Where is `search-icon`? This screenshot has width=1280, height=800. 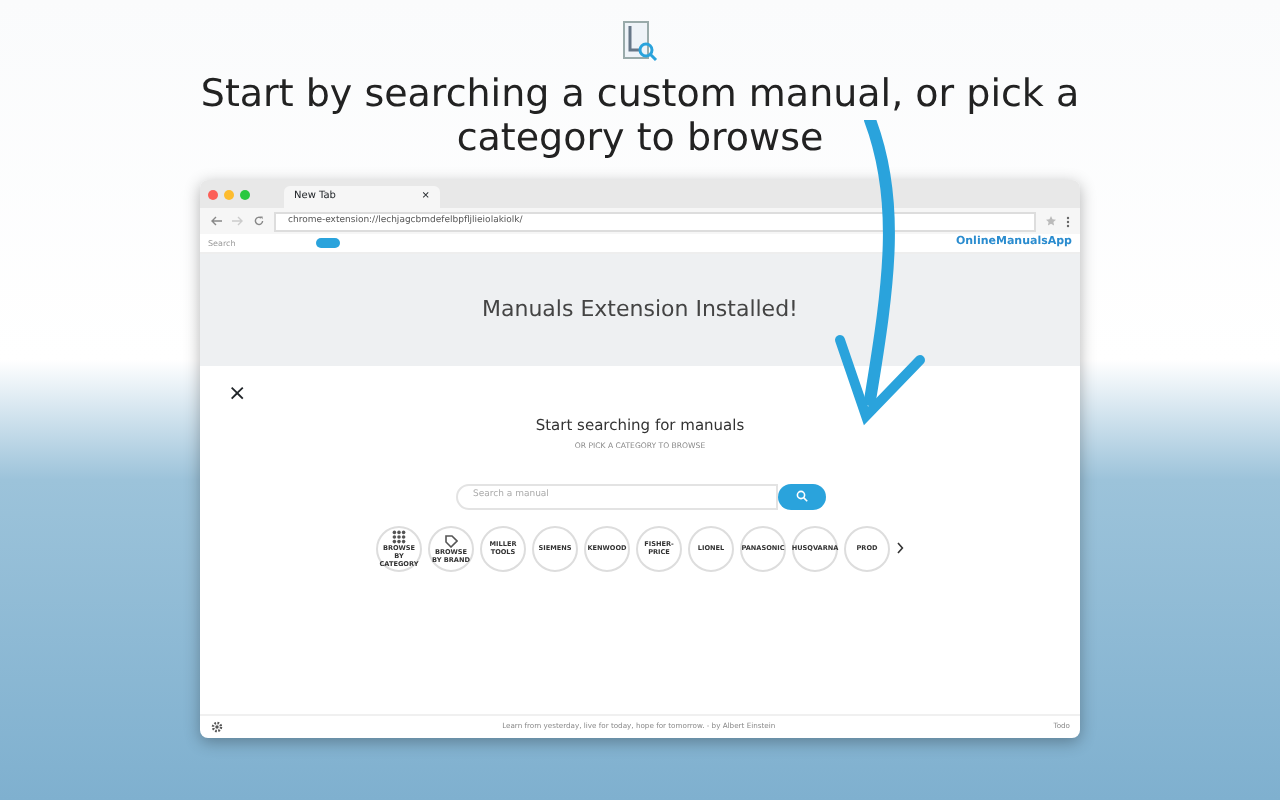
search-icon is located at coordinates (801, 496).